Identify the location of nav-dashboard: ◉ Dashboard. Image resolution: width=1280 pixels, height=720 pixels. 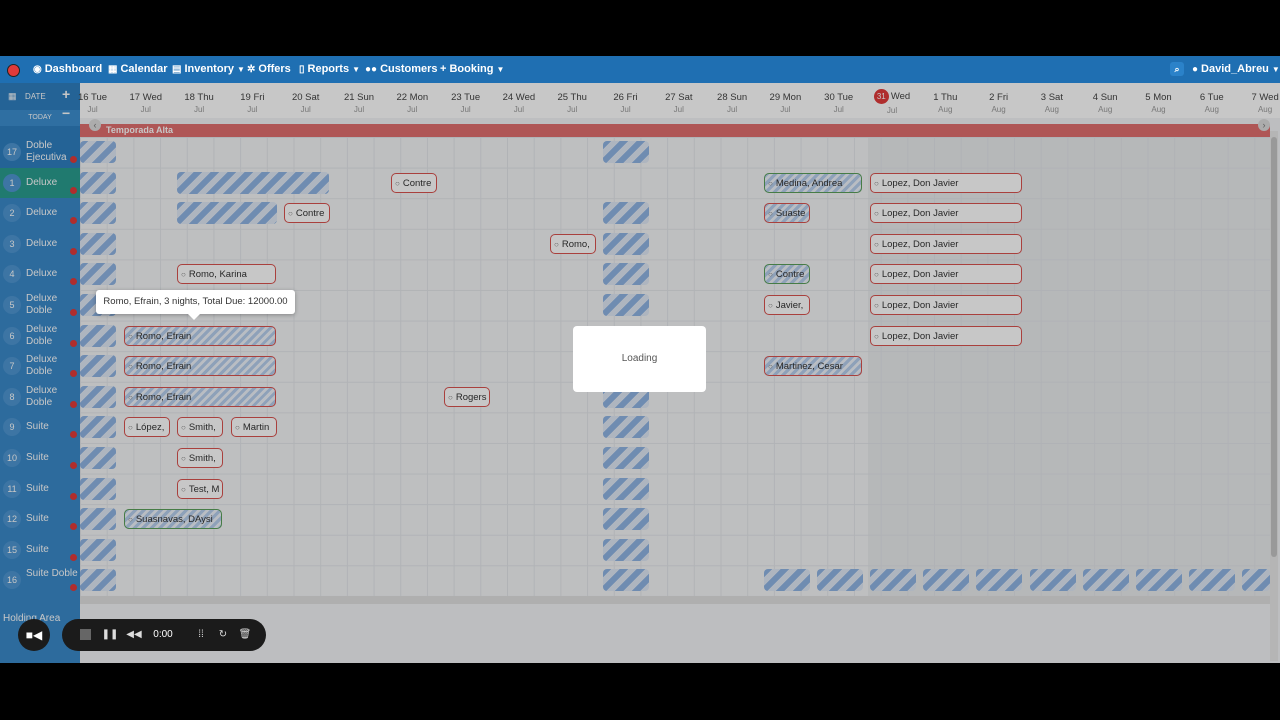
(67, 69).